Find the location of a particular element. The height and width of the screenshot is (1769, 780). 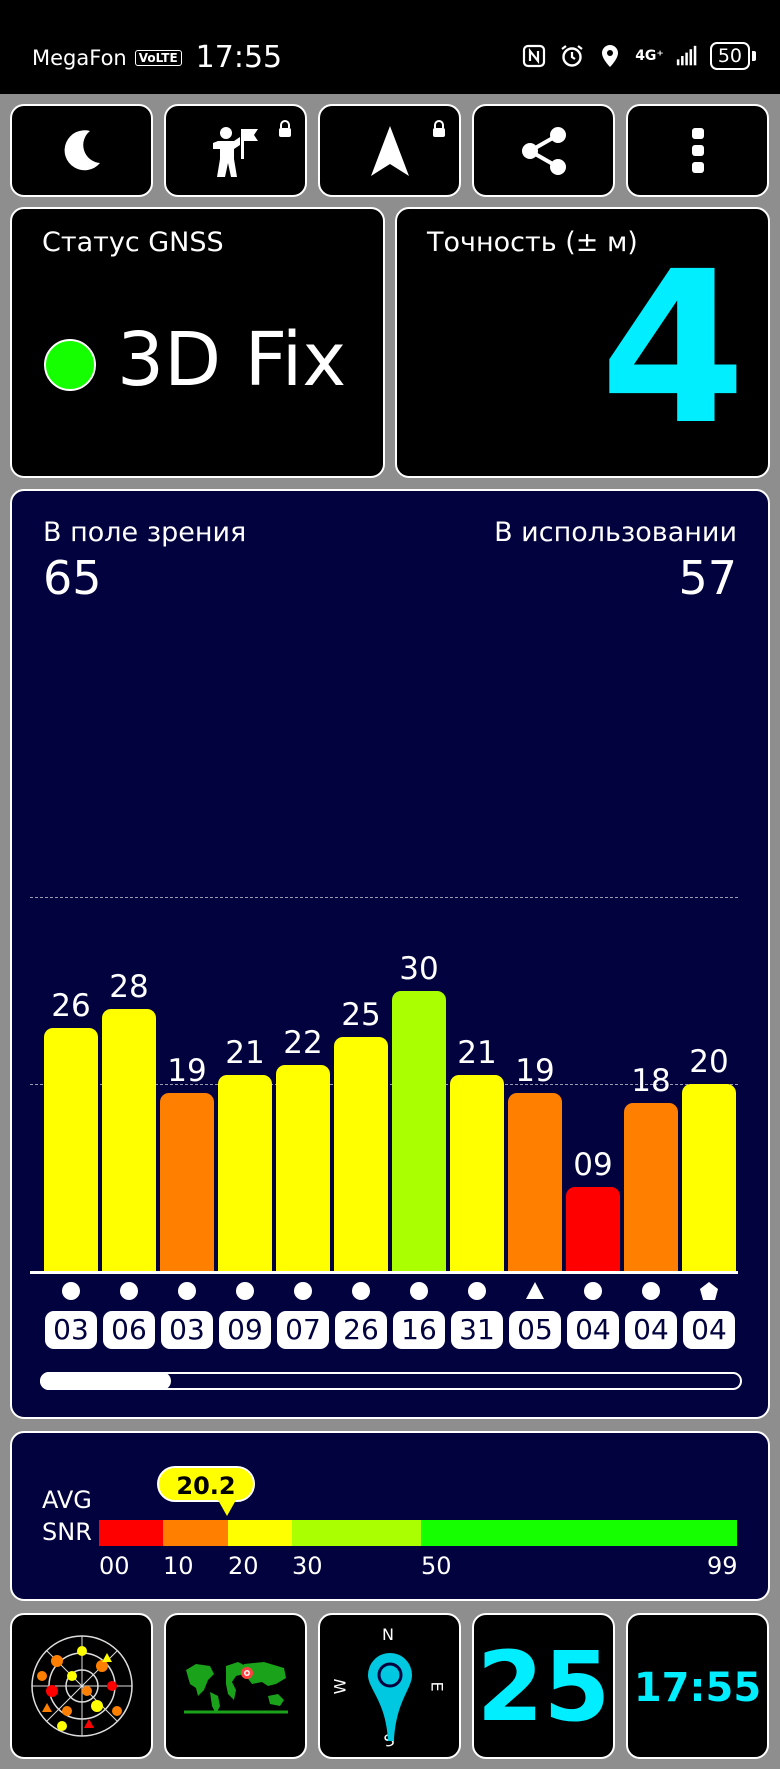

sky-plot-icon is located at coordinates (81, 1686).